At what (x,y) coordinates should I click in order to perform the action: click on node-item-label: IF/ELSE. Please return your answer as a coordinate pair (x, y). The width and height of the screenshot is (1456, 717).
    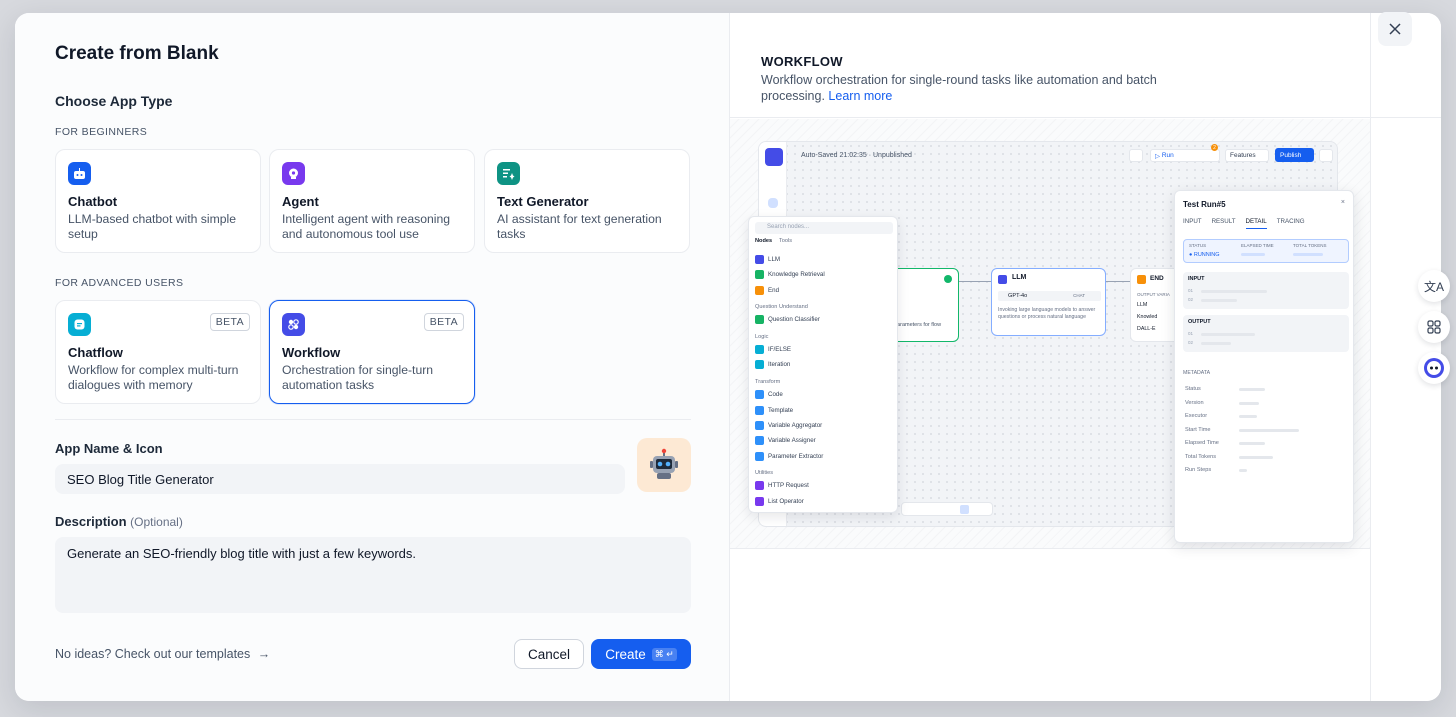
    Looking at the image, I should click on (780, 349).